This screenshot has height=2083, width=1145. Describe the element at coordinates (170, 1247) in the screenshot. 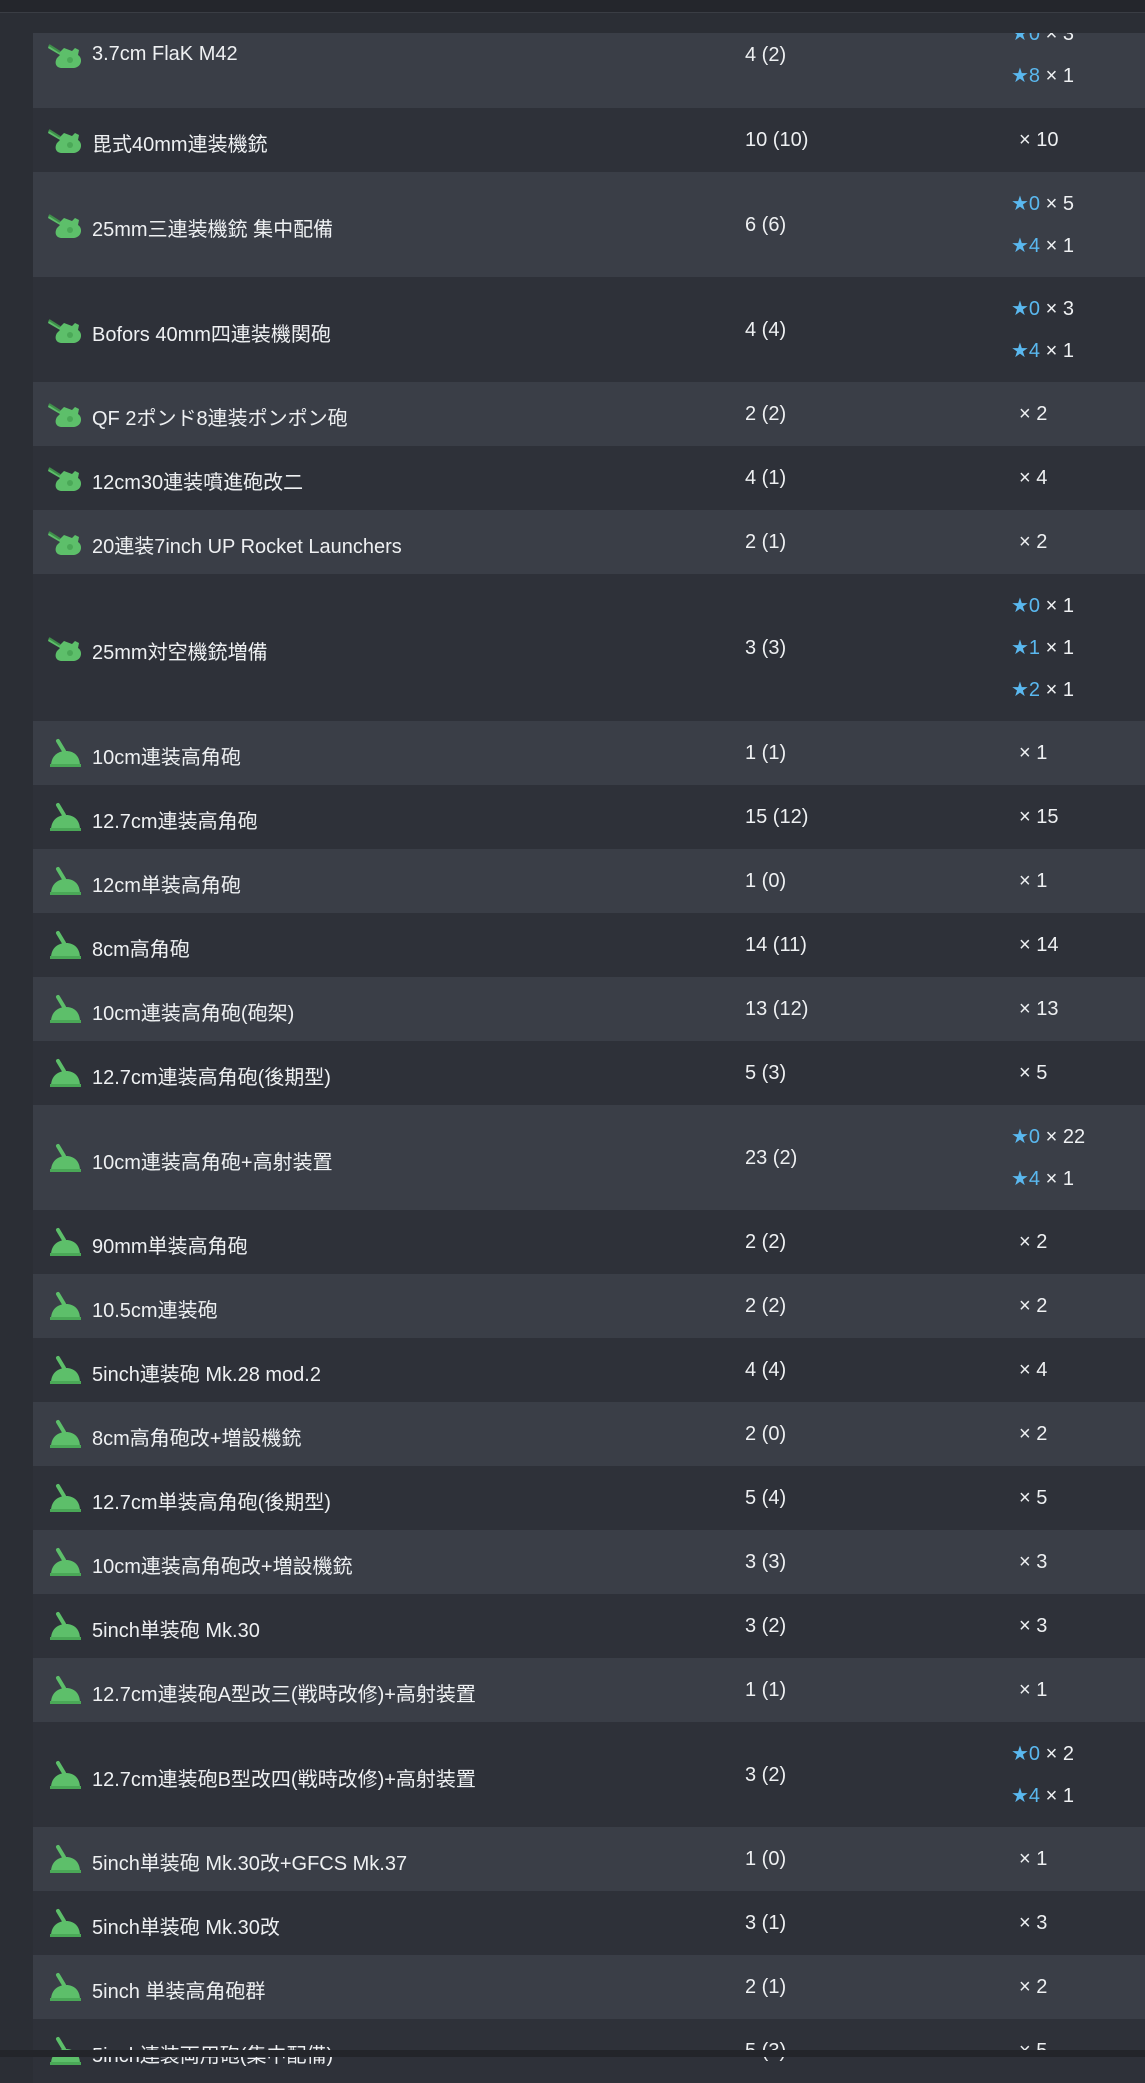

I see `equipment-name: 90mm単装高角砲` at that location.